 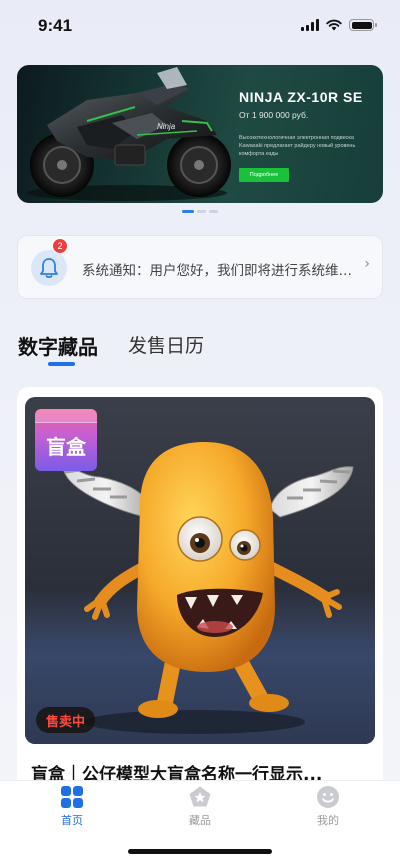 What do you see at coordinates (328, 797) in the screenshot?
I see `smile-icon` at bounding box center [328, 797].